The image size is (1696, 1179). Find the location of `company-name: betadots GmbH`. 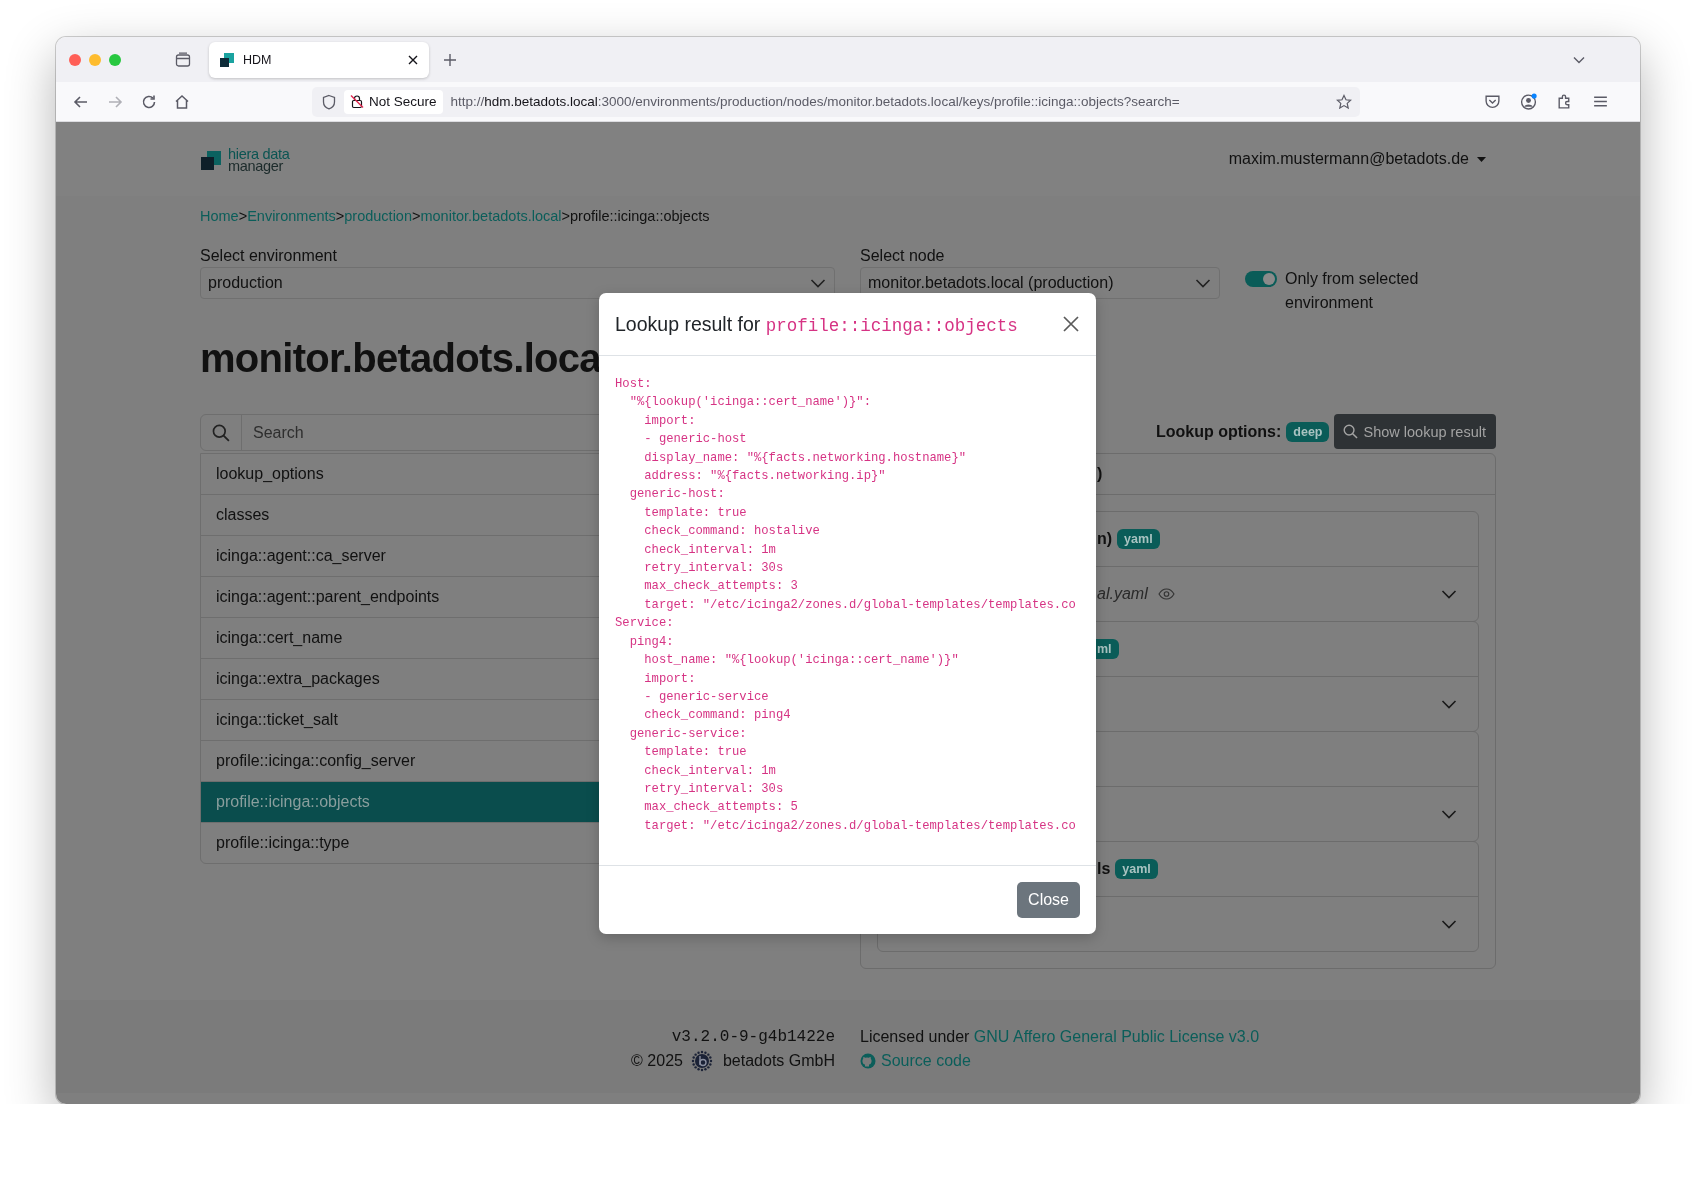

company-name: betadots GmbH is located at coordinates (778, 1061).